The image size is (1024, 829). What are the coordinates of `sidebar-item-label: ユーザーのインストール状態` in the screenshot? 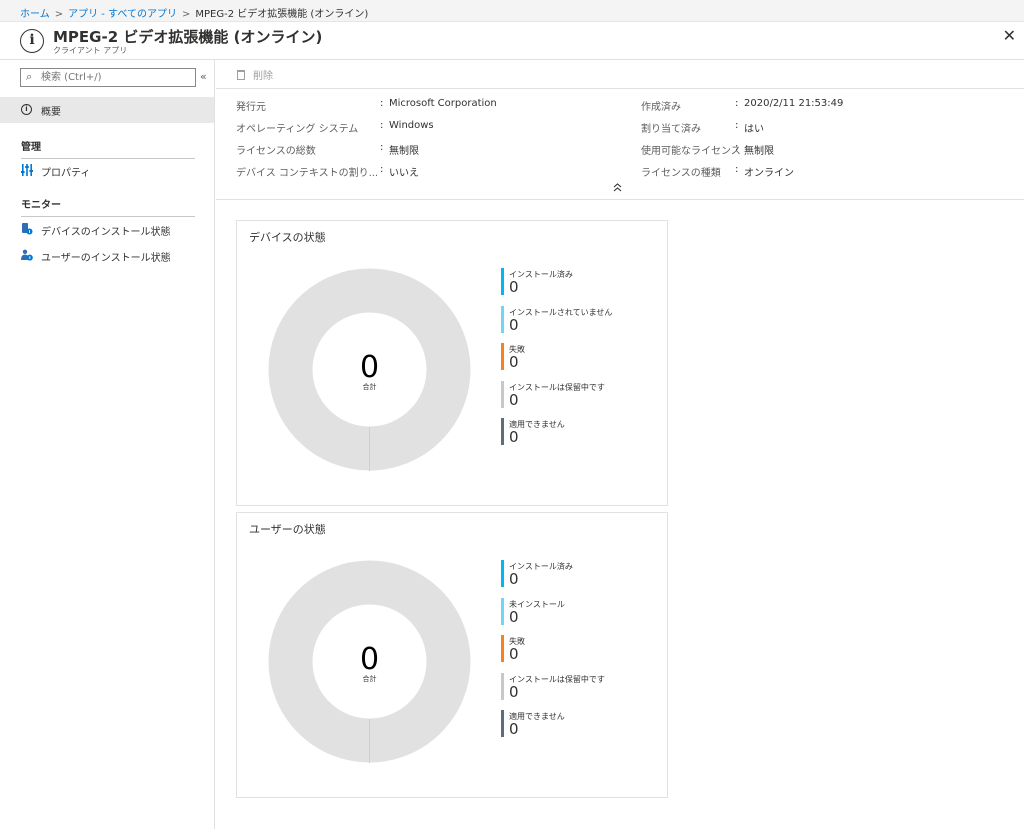 It's located at (106, 258).